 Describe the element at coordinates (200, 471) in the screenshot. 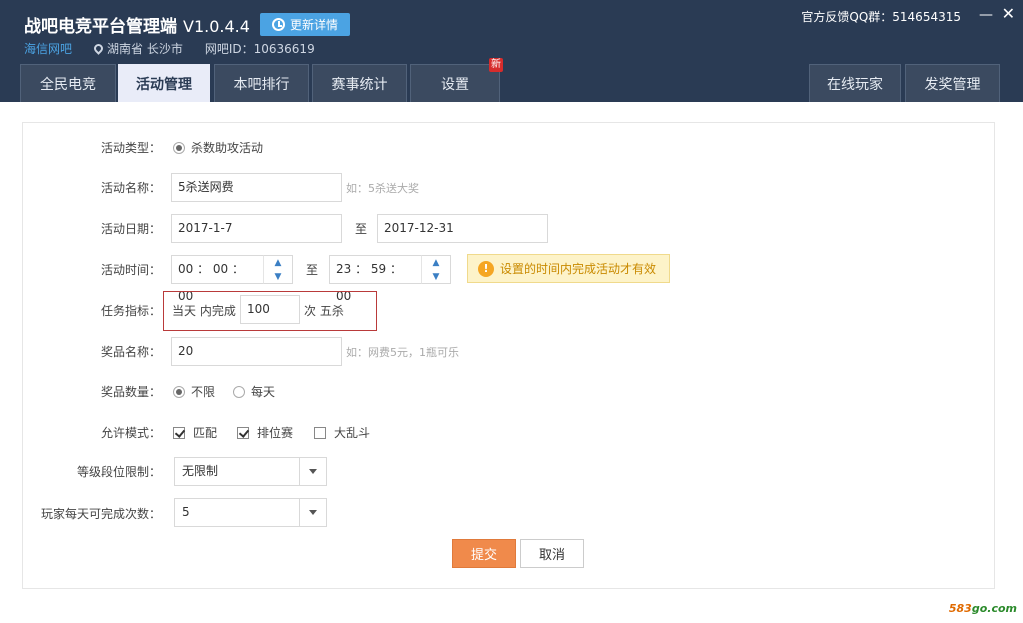

I see `rank-limit-value: 无限制` at that location.